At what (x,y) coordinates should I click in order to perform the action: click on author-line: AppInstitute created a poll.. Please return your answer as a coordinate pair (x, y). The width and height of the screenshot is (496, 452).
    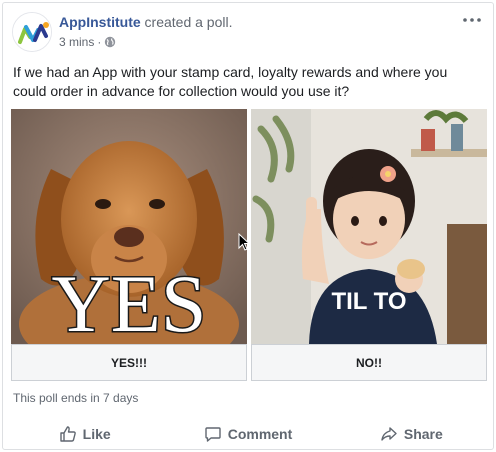
    Looking at the image, I should click on (146, 22).